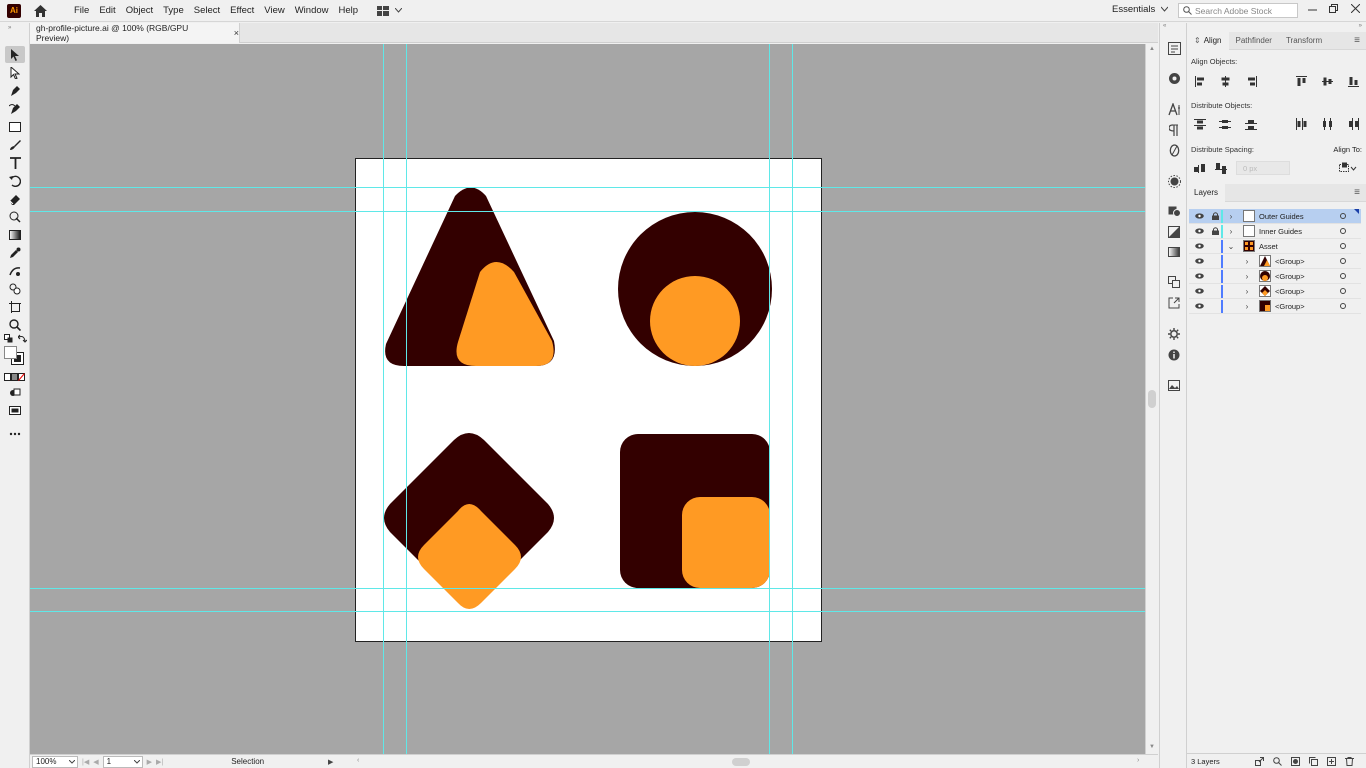 The height and width of the screenshot is (768, 1366). I want to click on restore-button, so click(1333, 8).